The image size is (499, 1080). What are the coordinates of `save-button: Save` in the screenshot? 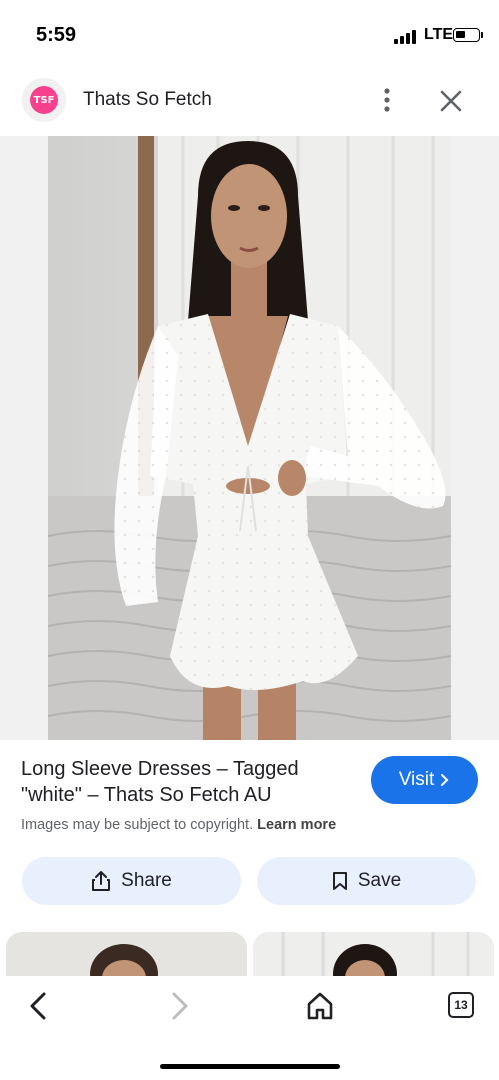 It's located at (366, 881).